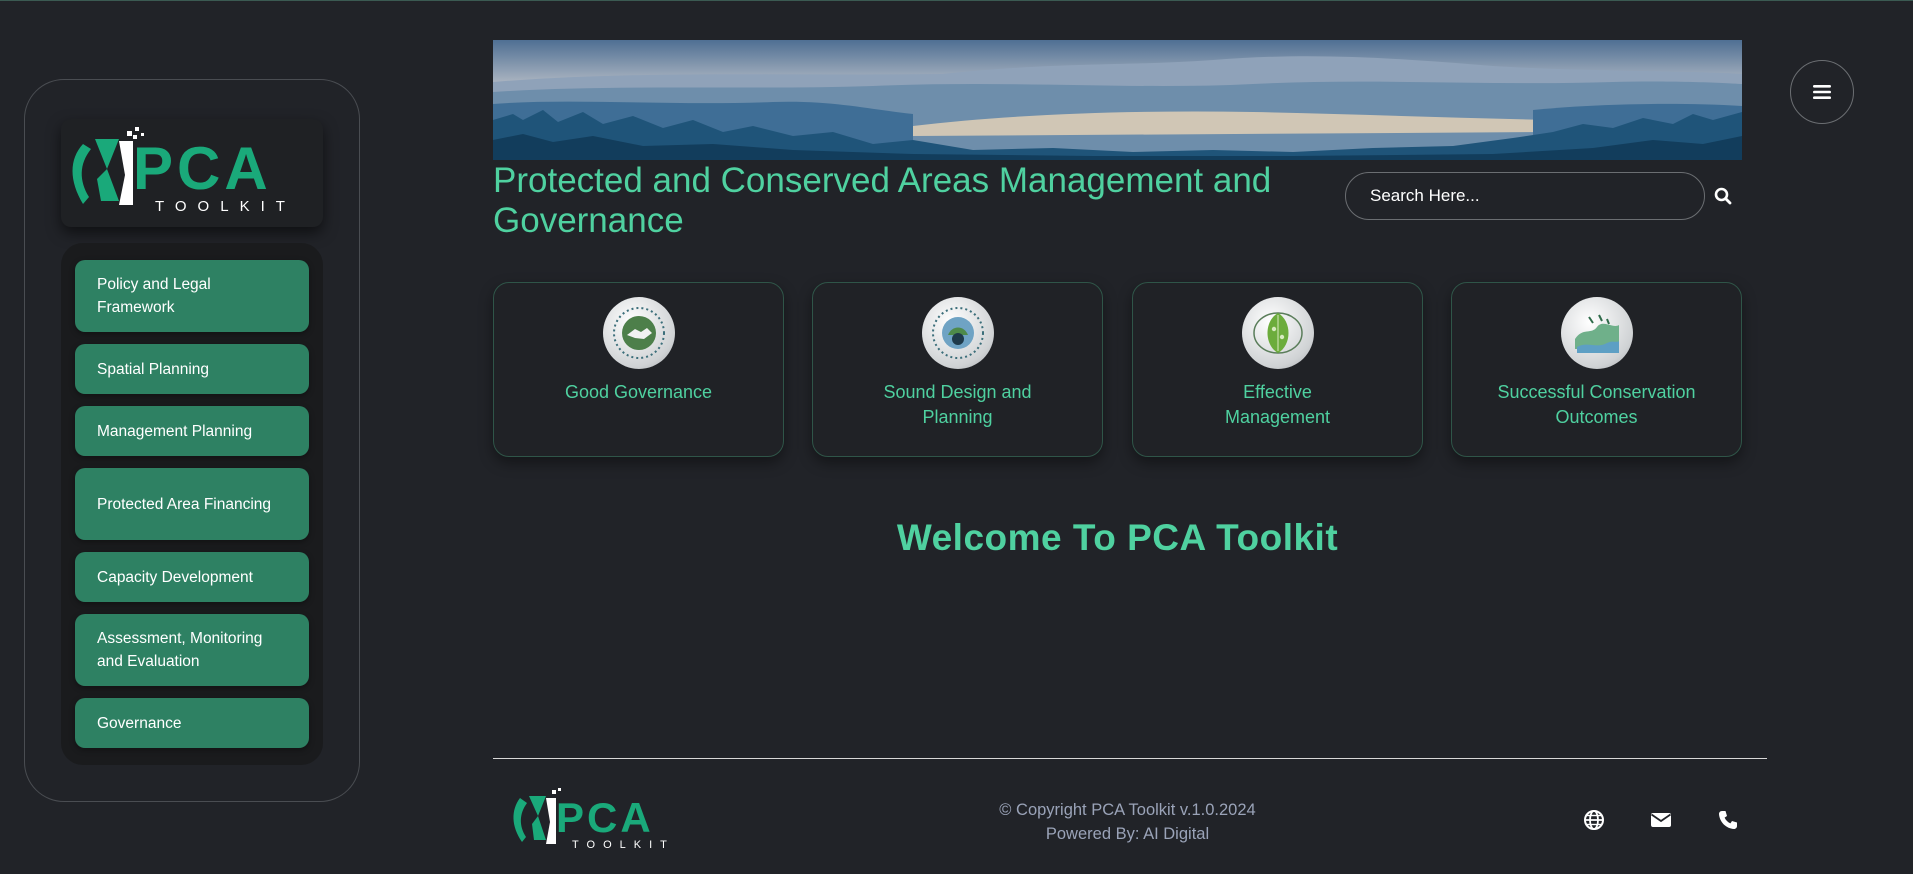  What do you see at coordinates (1130, 758) in the screenshot?
I see `footer-divider` at bounding box center [1130, 758].